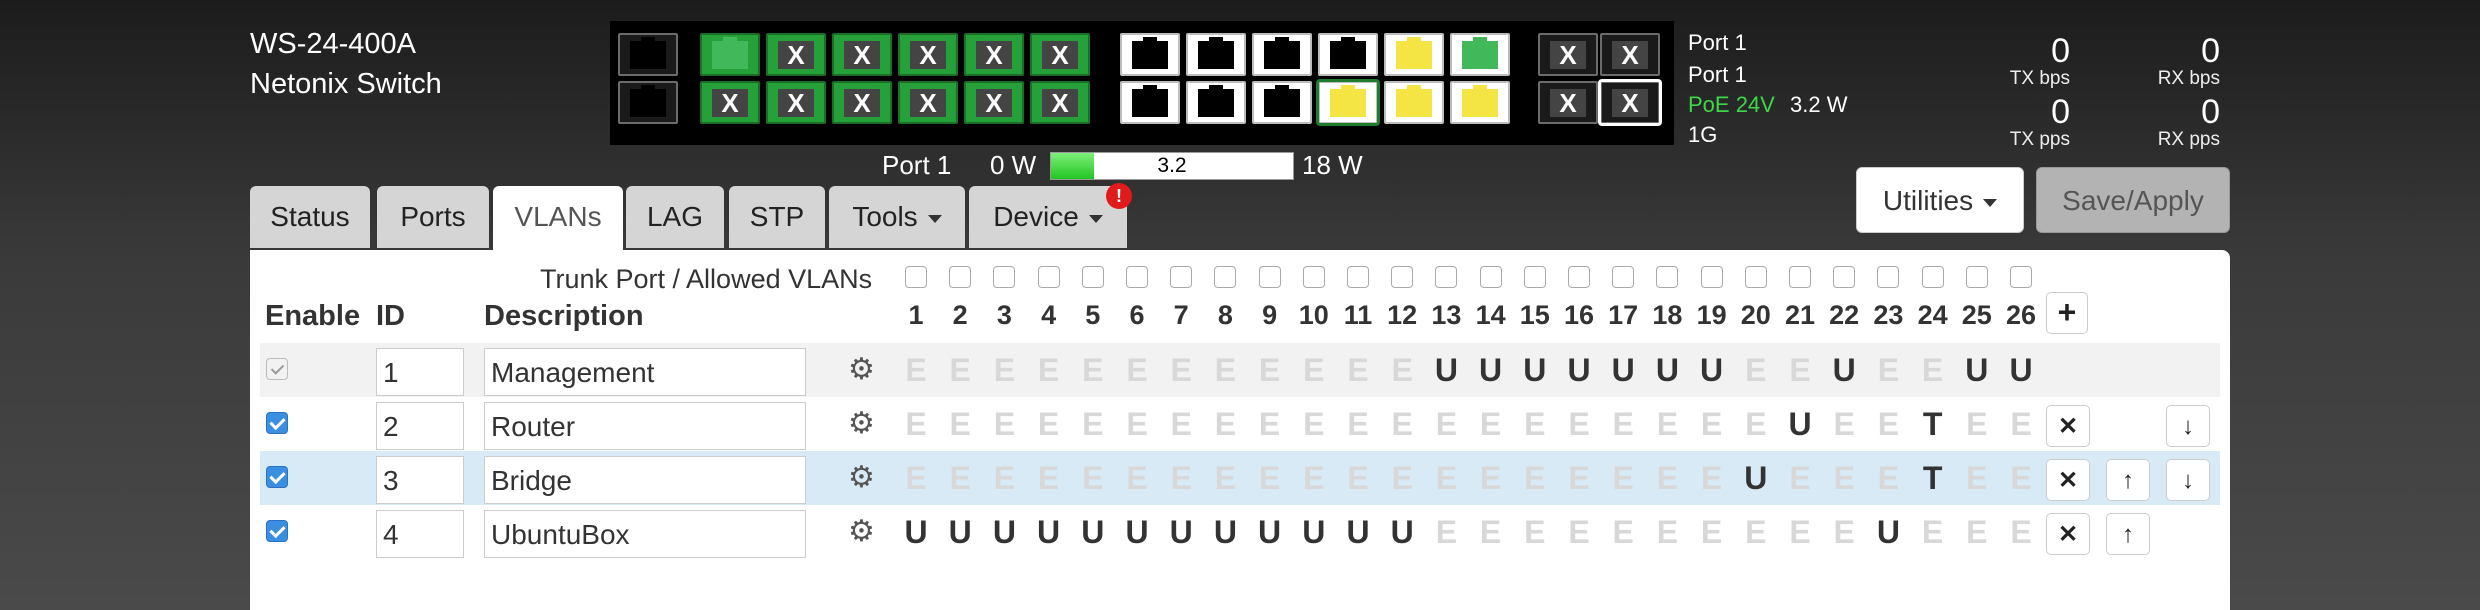  What do you see at coordinates (310, 217) in the screenshot?
I see `tab-status: Status` at bounding box center [310, 217].